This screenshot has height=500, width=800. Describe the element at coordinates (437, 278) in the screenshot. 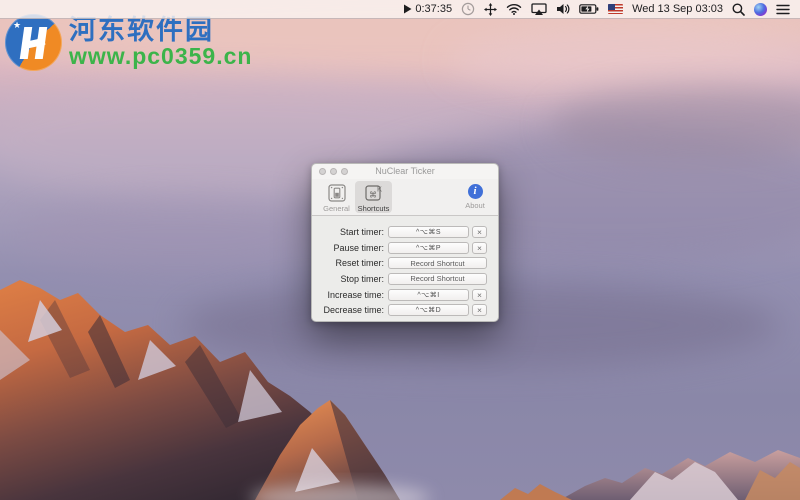

I see `stop-timer-record-shortcut-button: Record Shortcut` at that location.